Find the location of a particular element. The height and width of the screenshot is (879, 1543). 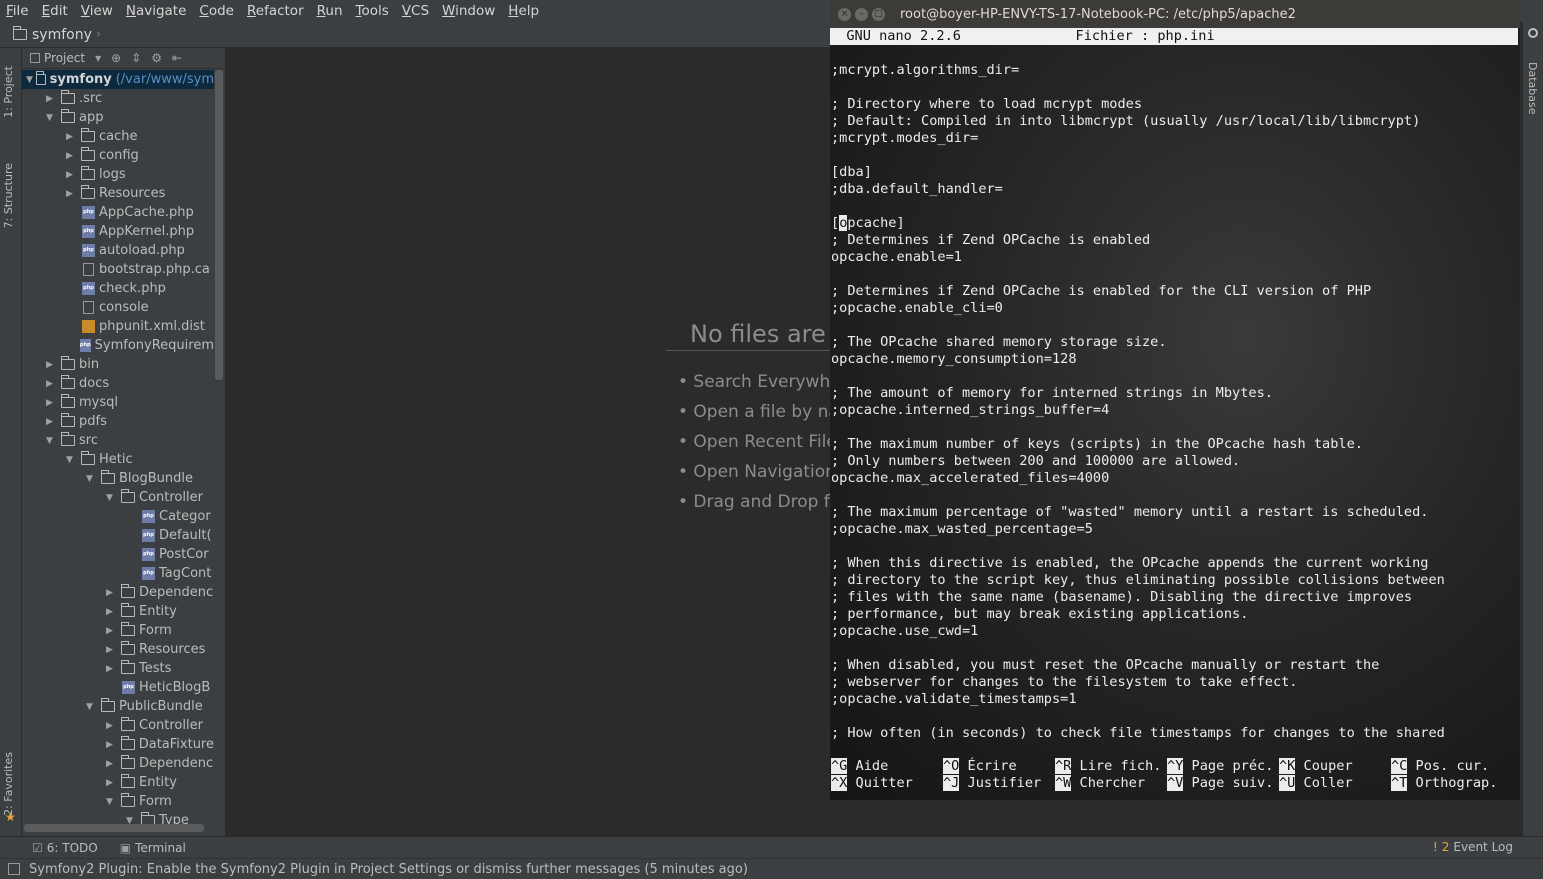

tree-item: bootstrap.php.ca is located at coordinates (118, 269).